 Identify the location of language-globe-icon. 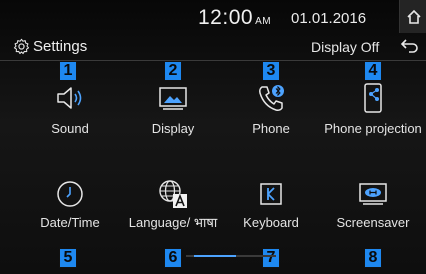
(173, 194).